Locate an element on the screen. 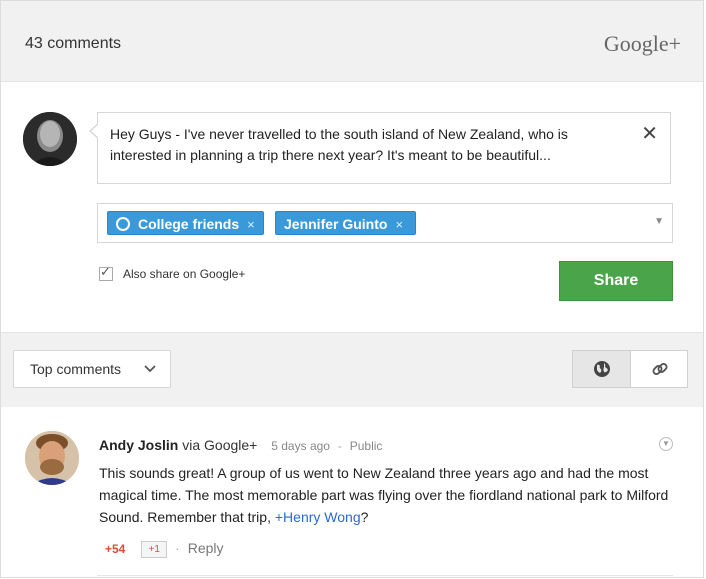 This screenshot has width=706, height=579. plus-one-button: +1 is located at coordinates (154, 549).